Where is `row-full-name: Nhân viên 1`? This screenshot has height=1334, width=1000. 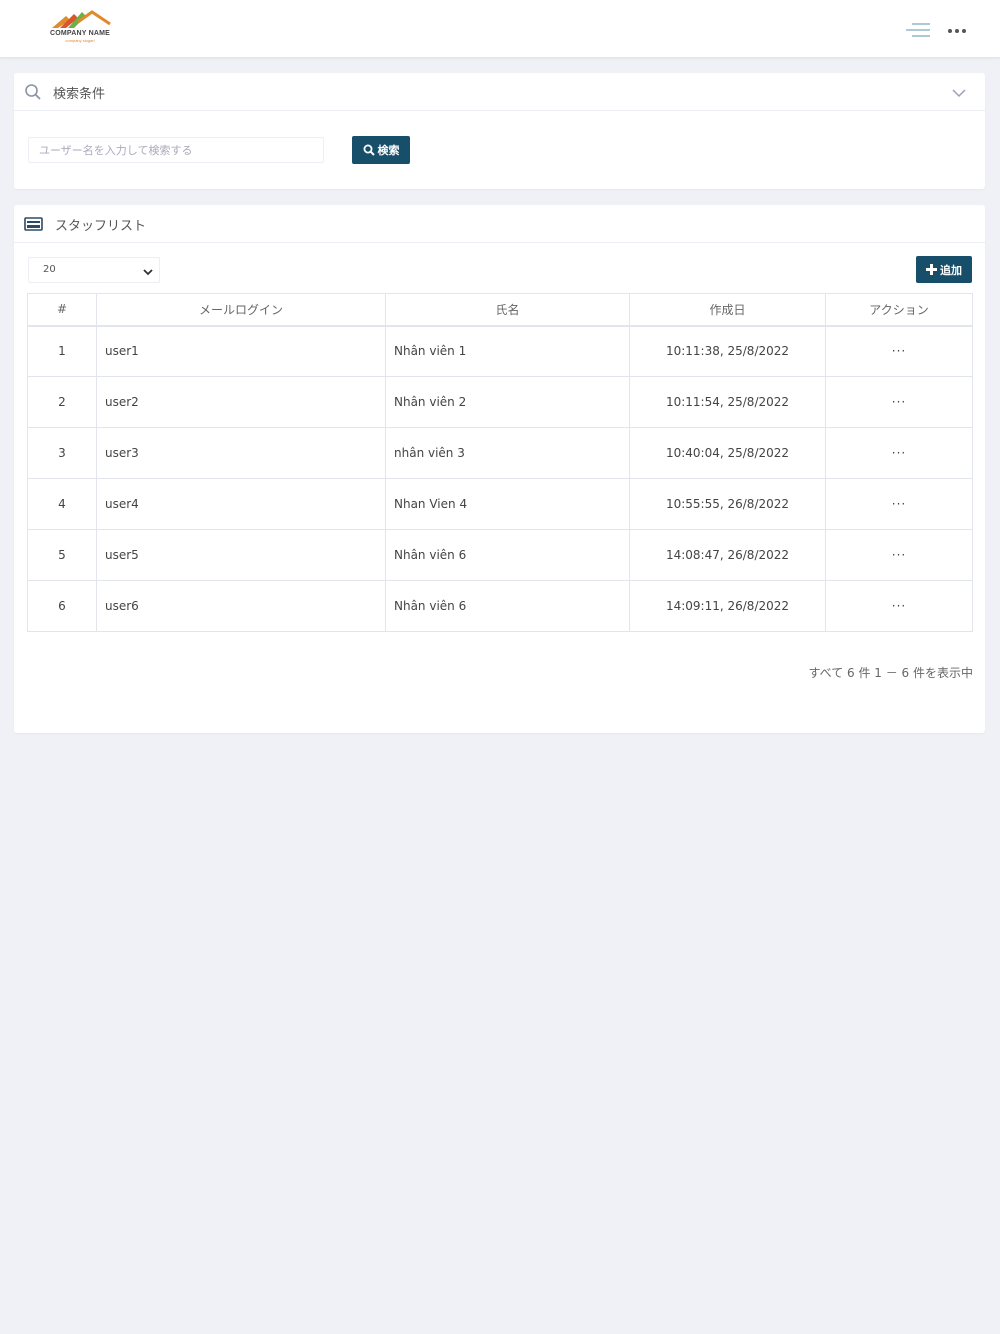 row-full-name: Nhân viên 1 is located at coordinates (507, 351).